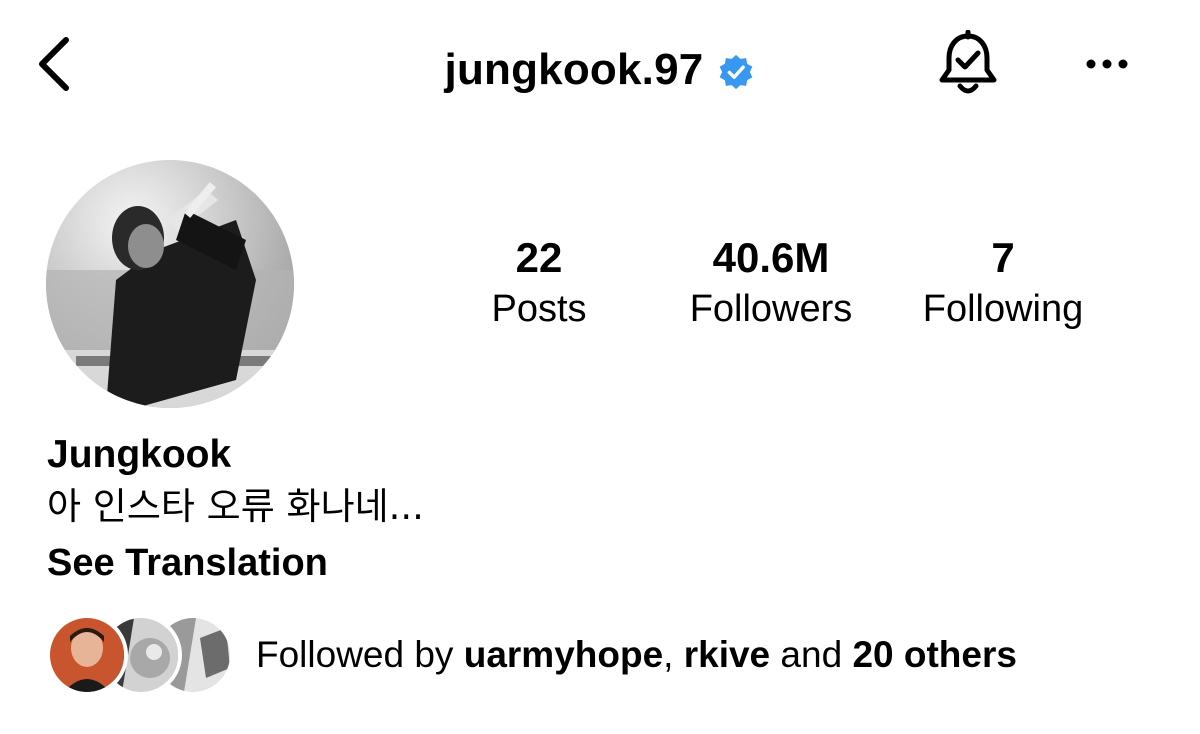 Image resolution: width=1200 pixels, height=734 pixels. I want to click on more-horizontal-icon, so click(1107, 64).